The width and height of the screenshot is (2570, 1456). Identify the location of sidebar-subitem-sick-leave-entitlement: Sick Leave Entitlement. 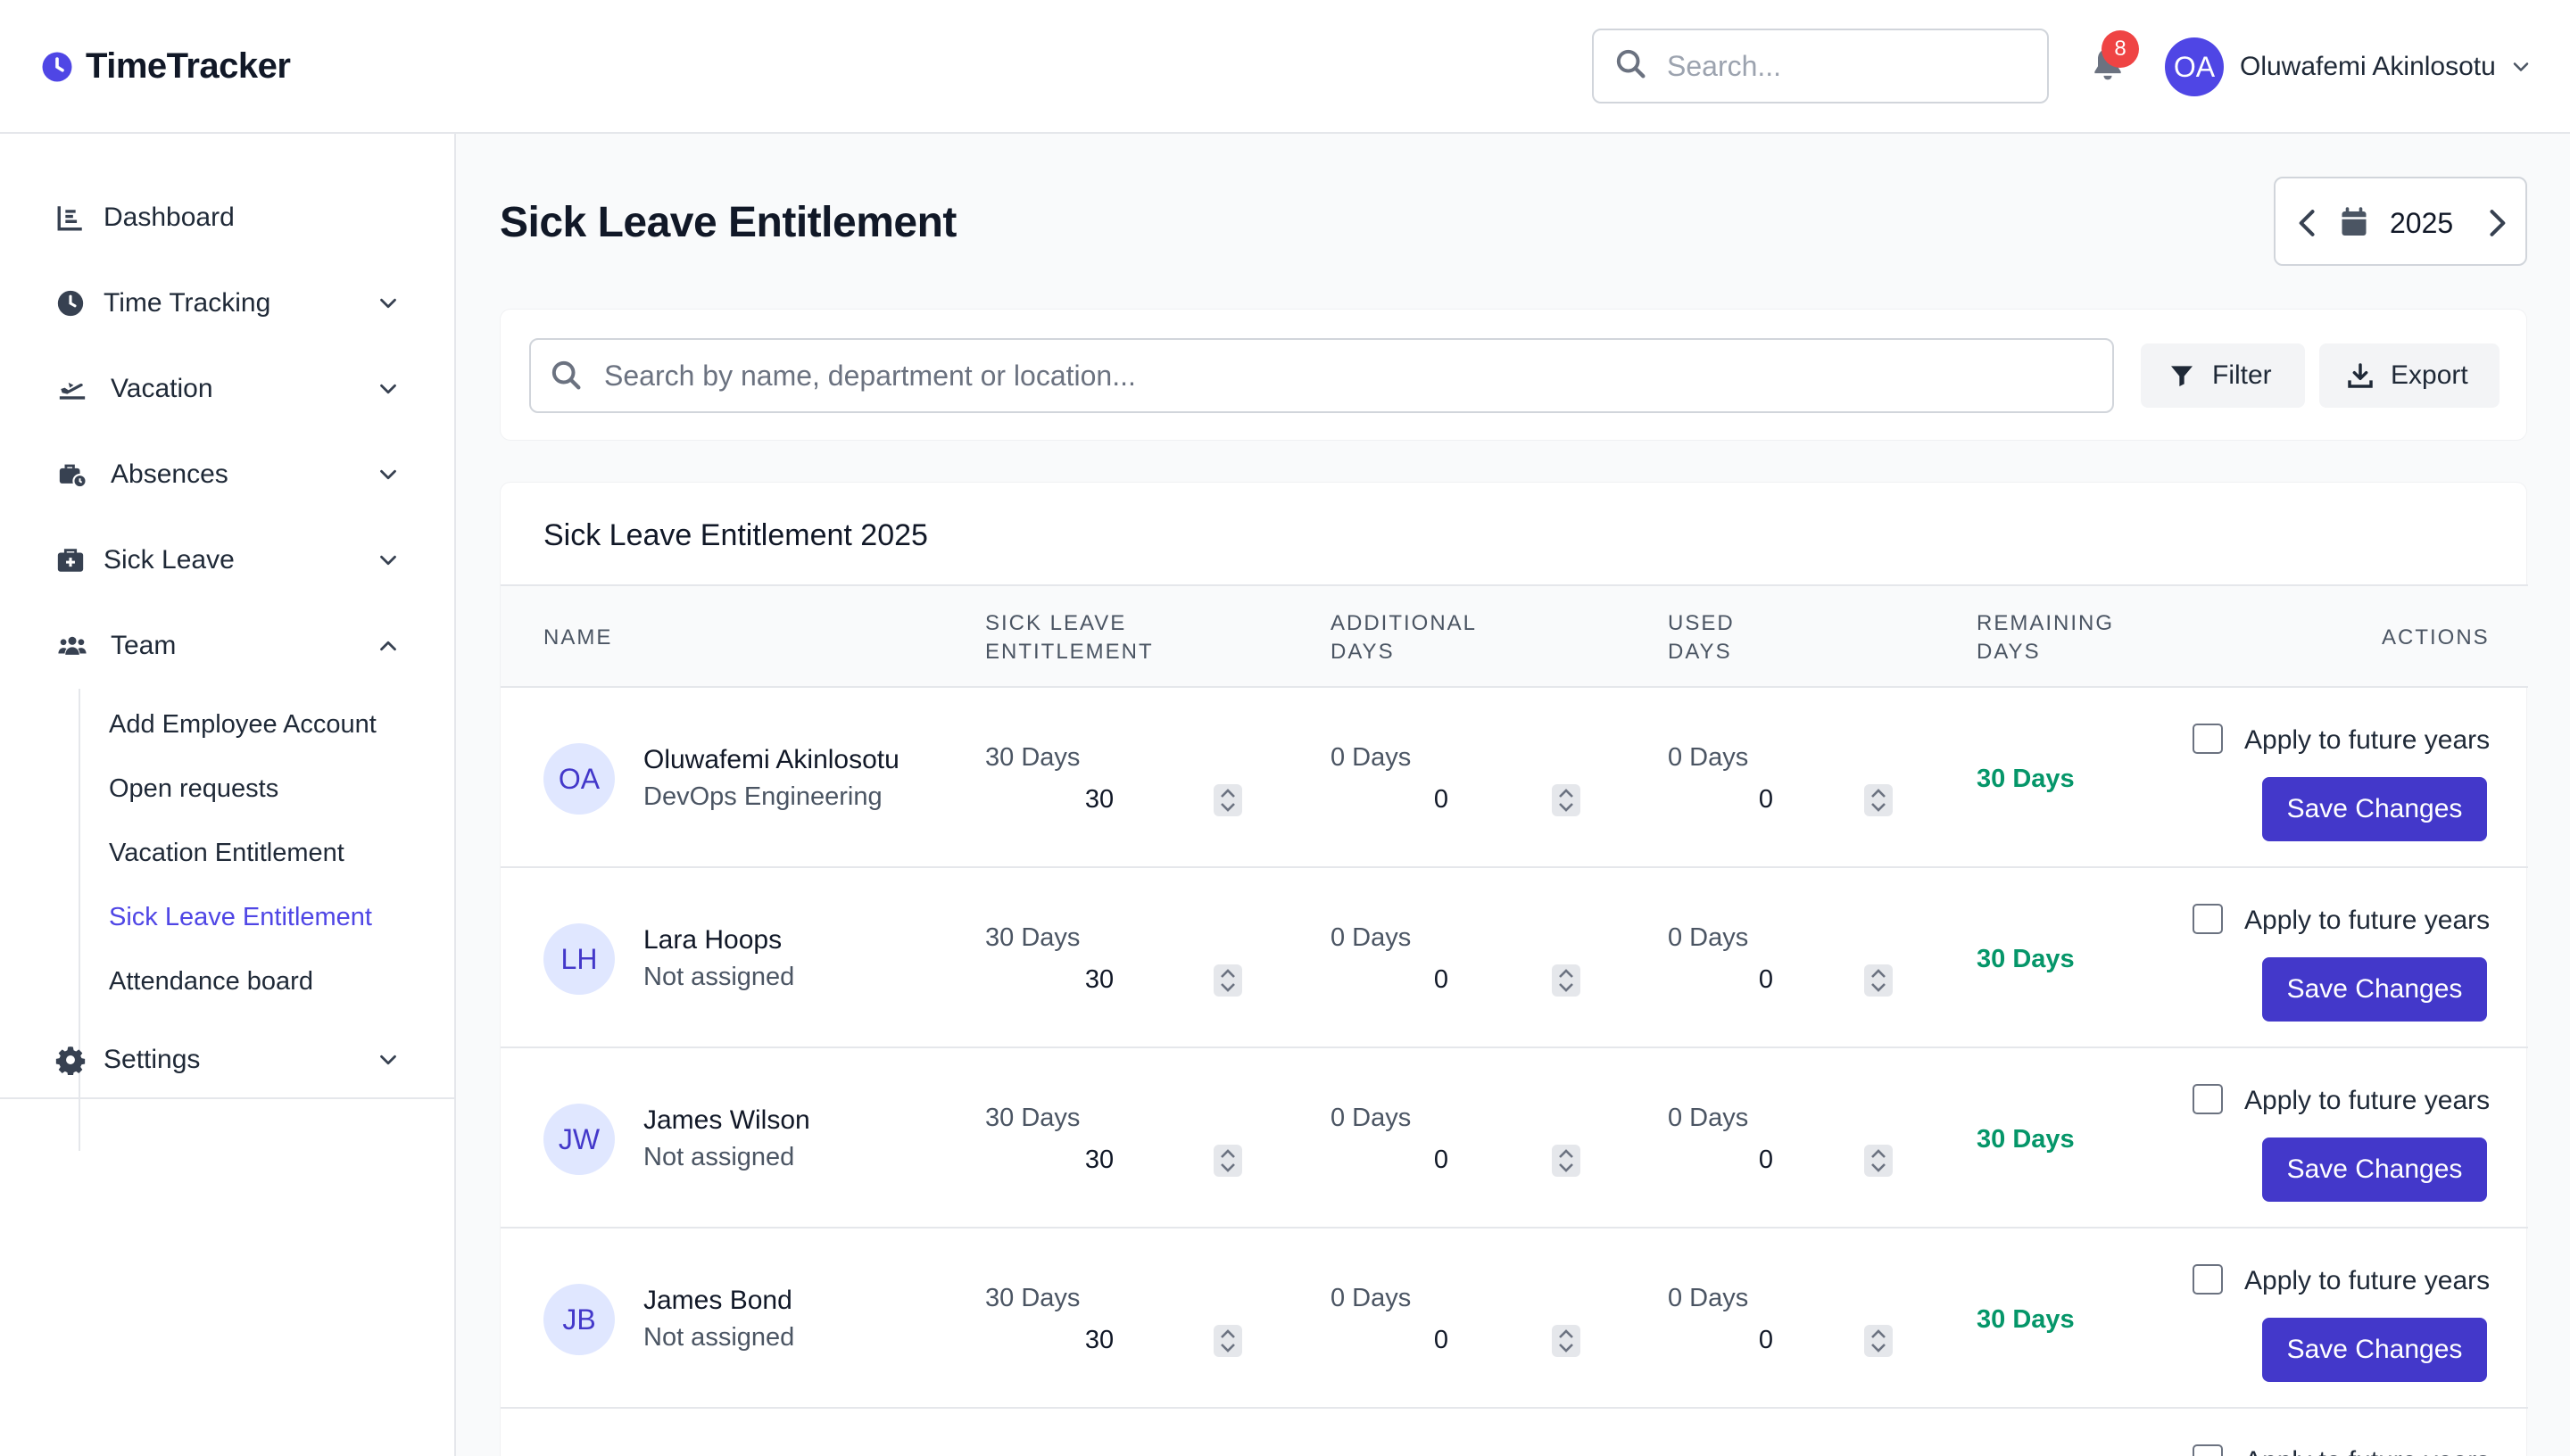
(241, 917).